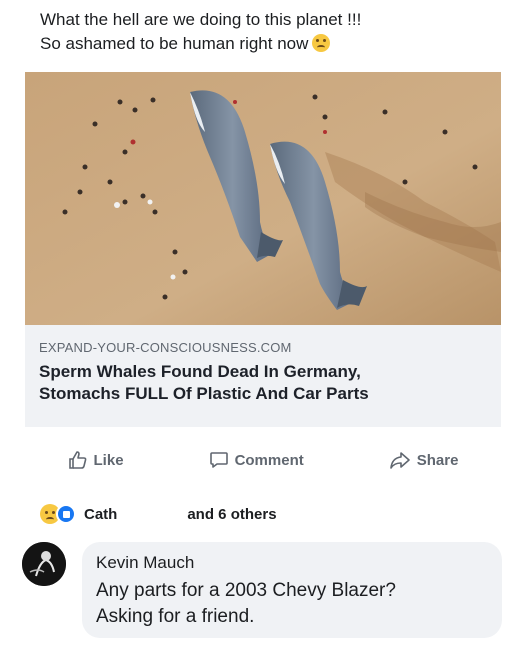 This screenshot has height=645, width=511. What do you see at coordinates (437, 460) in the screenshot?
I see `share-label: Share` at bounding box center [437, 460].